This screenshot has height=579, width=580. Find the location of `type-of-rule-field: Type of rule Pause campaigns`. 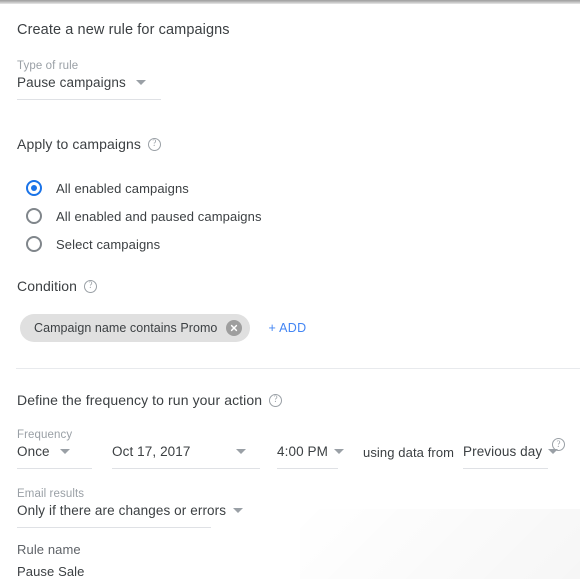

type-of-rule-field: Type of rule Pause campaigns is located at coordinates (89, 80).